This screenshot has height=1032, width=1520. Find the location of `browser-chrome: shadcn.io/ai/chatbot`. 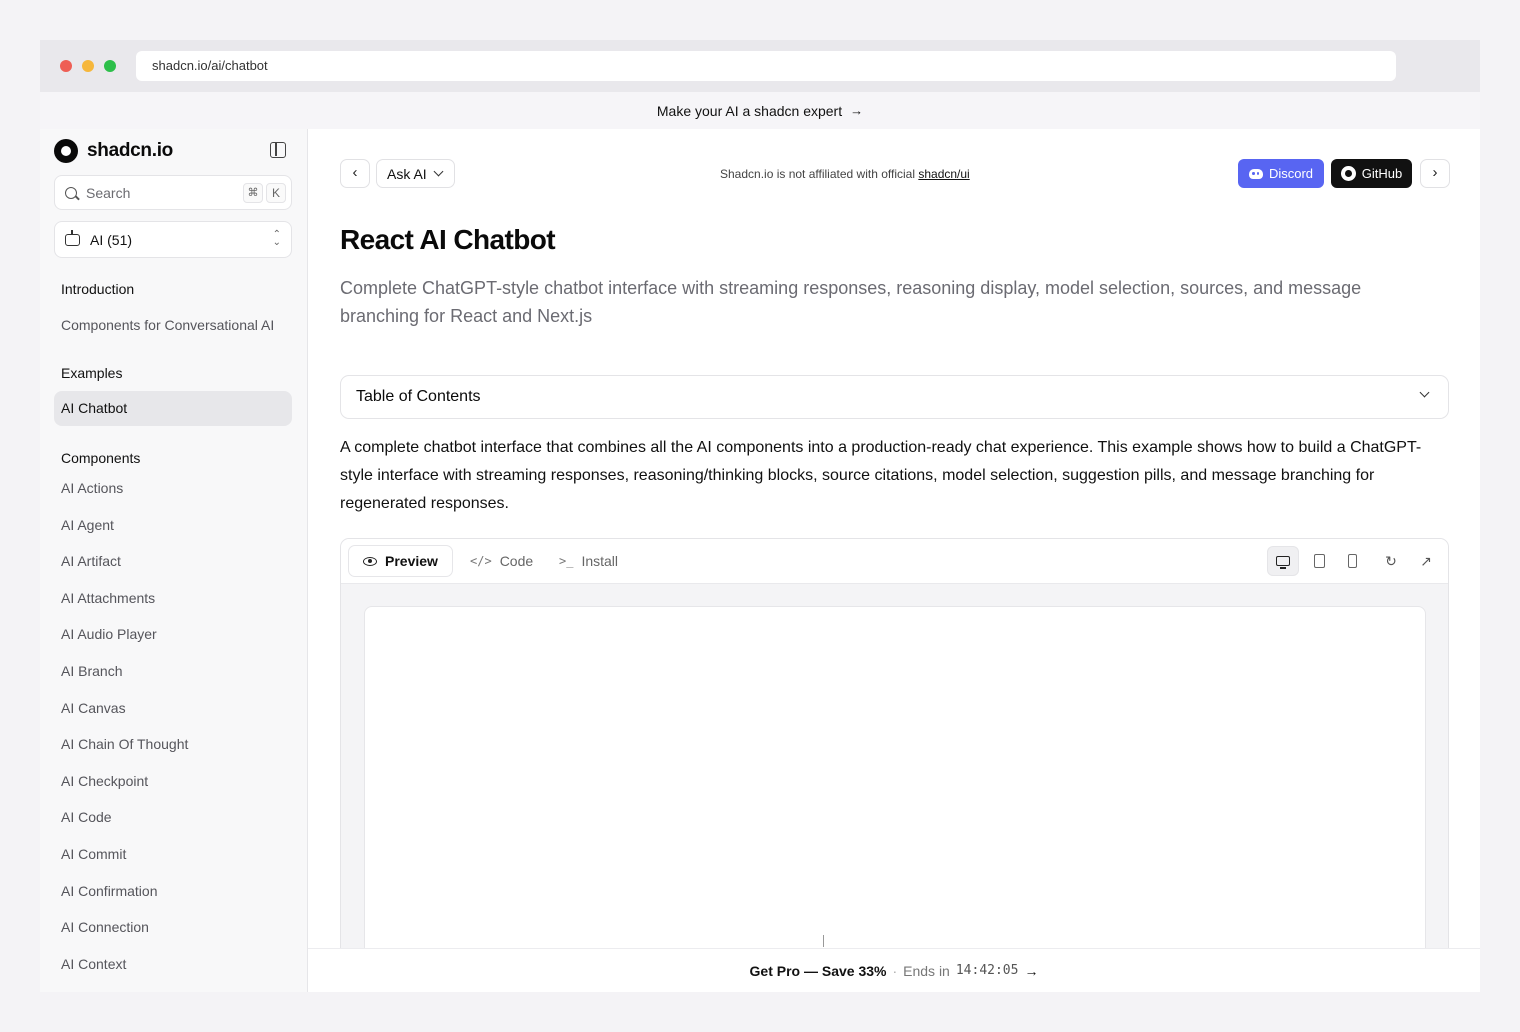

browser-chrome: shadcn.io/ai/chatbot is located at coordinates (760, 66).